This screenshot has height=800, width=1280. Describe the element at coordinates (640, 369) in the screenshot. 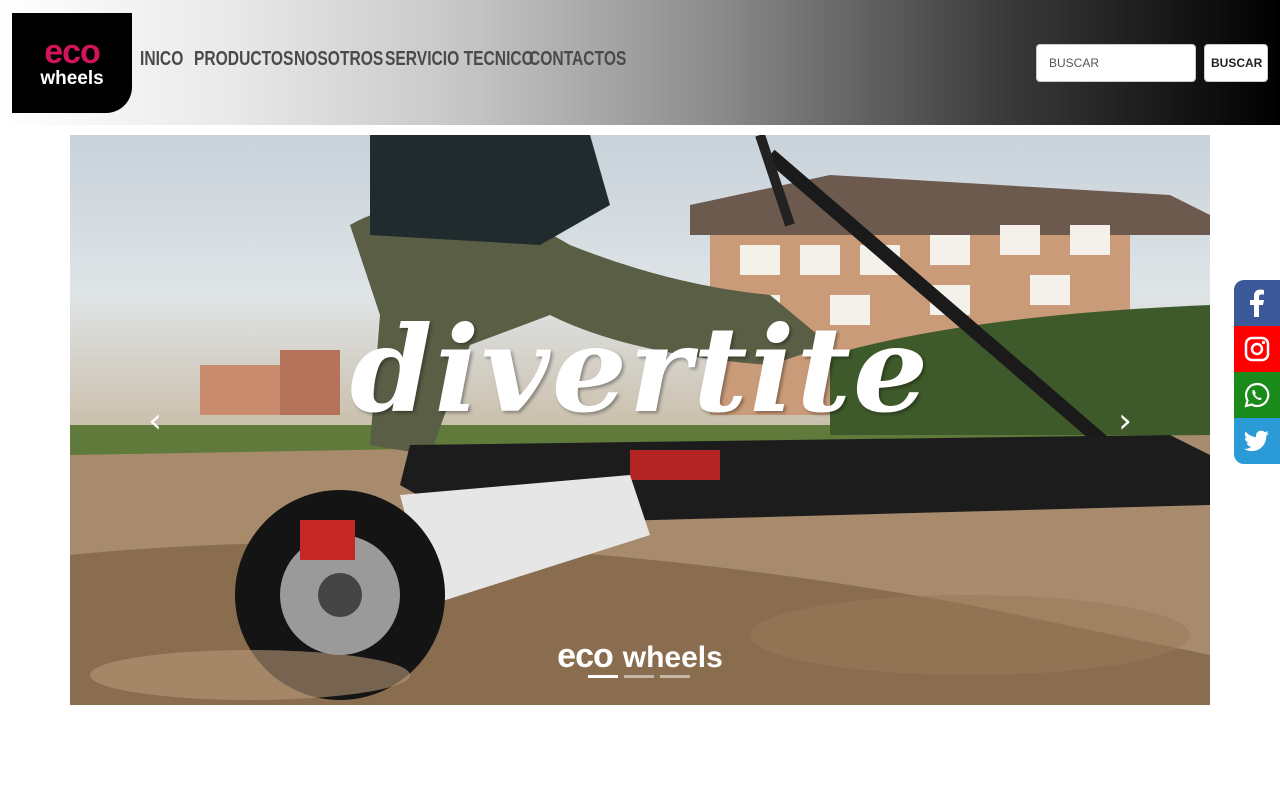

I see `slide-headline: divertite` at that location.